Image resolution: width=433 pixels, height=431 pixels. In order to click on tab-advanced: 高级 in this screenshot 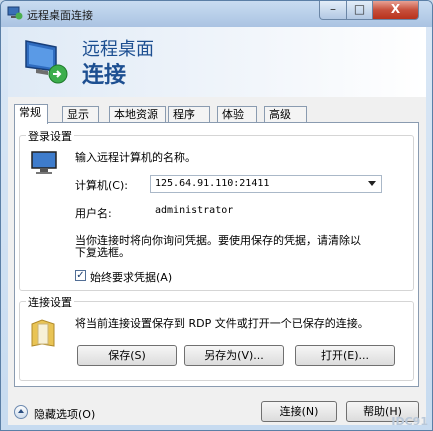, I will do `click(285, 114)`.